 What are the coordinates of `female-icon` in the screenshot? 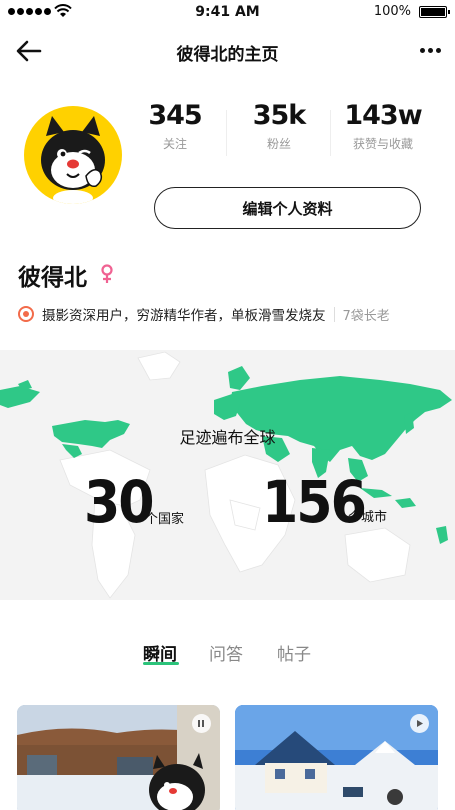 It's located at (107, 273).